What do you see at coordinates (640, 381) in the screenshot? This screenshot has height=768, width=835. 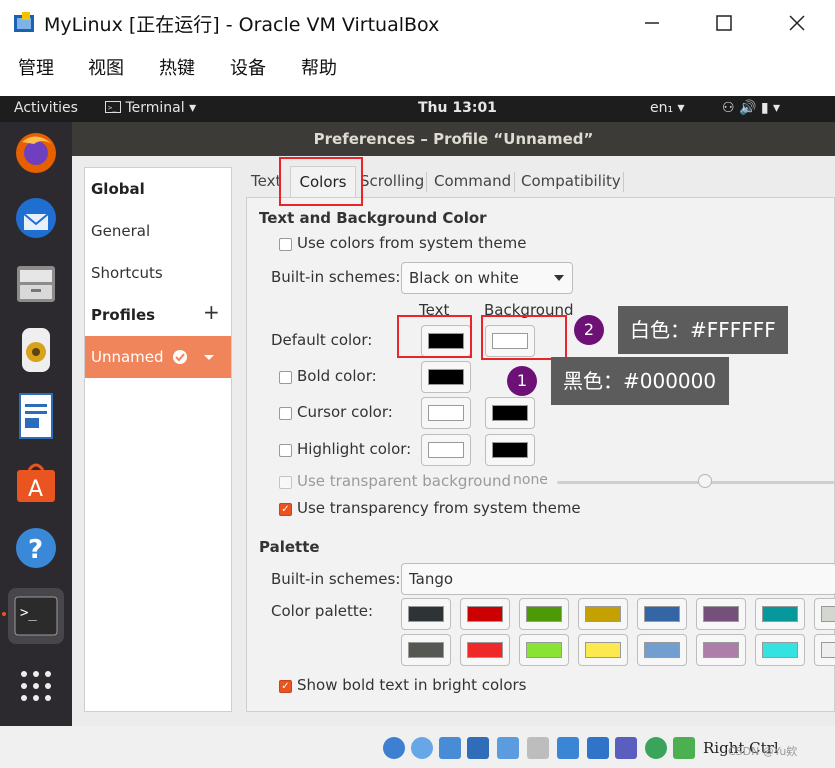 I see `callout-black: 黑色：#000000` at bounding box center [640, 381].